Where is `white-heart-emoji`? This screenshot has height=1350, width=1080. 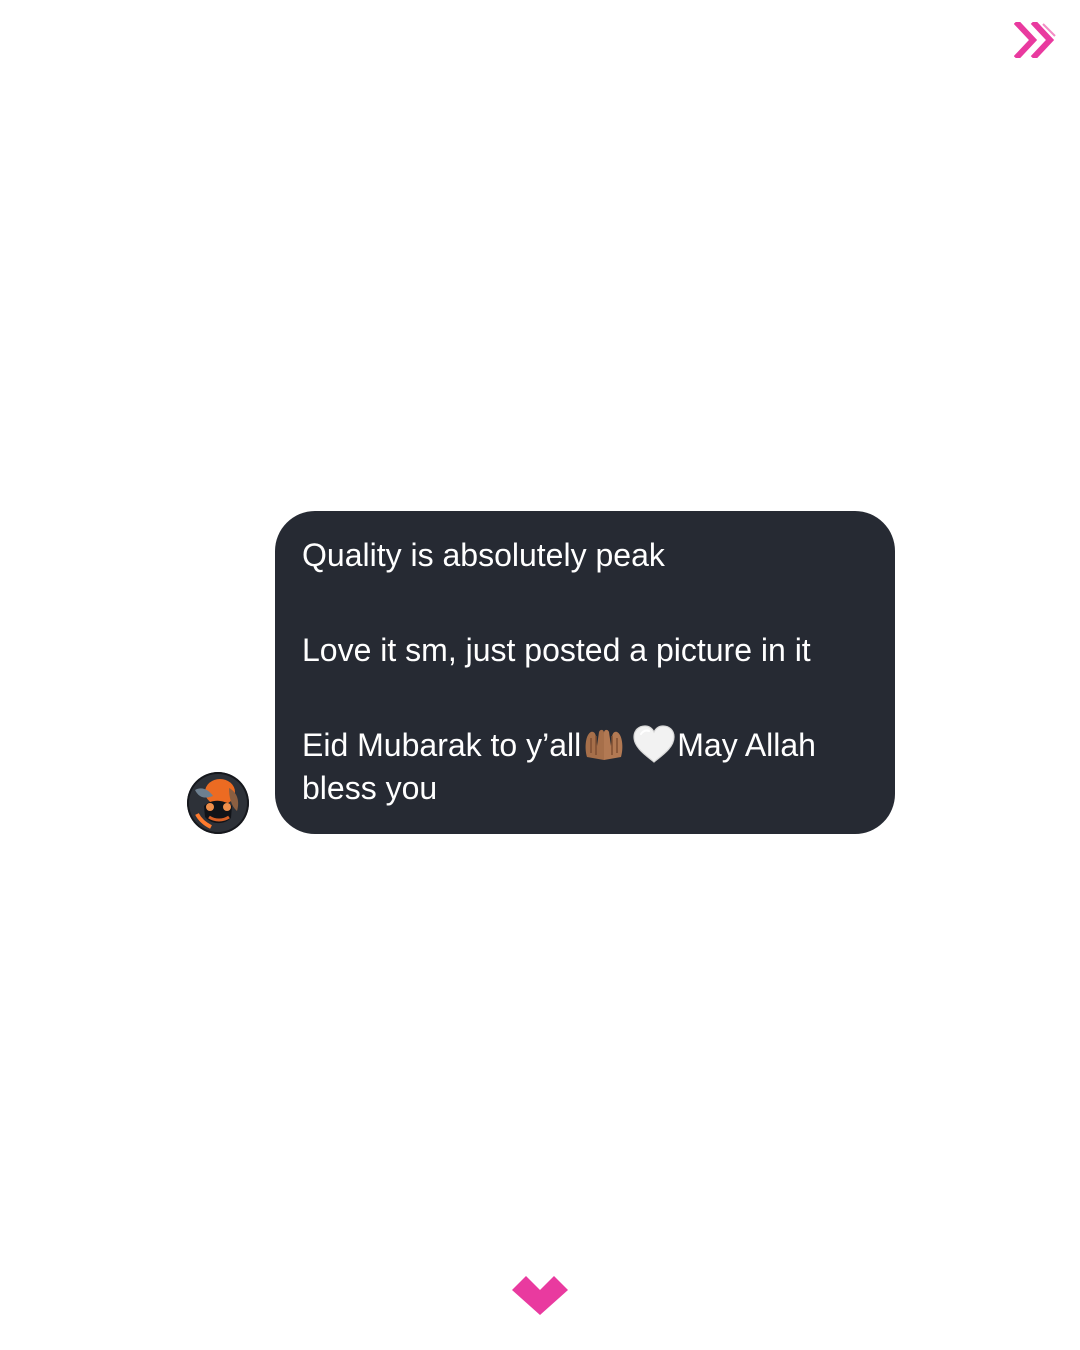 white-heart-emoji is located at coordinates (654, 744).